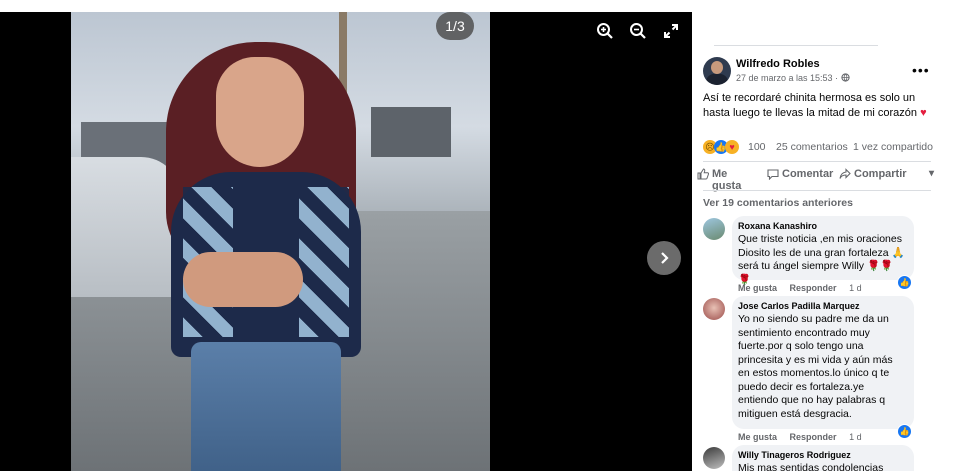  I want to click on comment-button: Comentar, so click(800, 174).